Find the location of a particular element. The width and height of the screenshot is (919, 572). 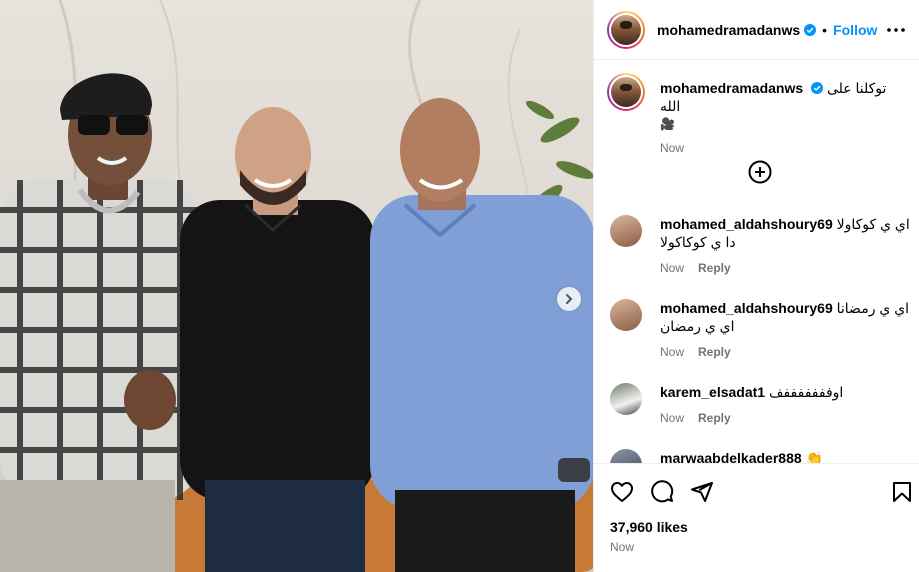

caption: mohamedramadanws توكلنا على الله 🎥 Now is located at coordinates (757, 114).